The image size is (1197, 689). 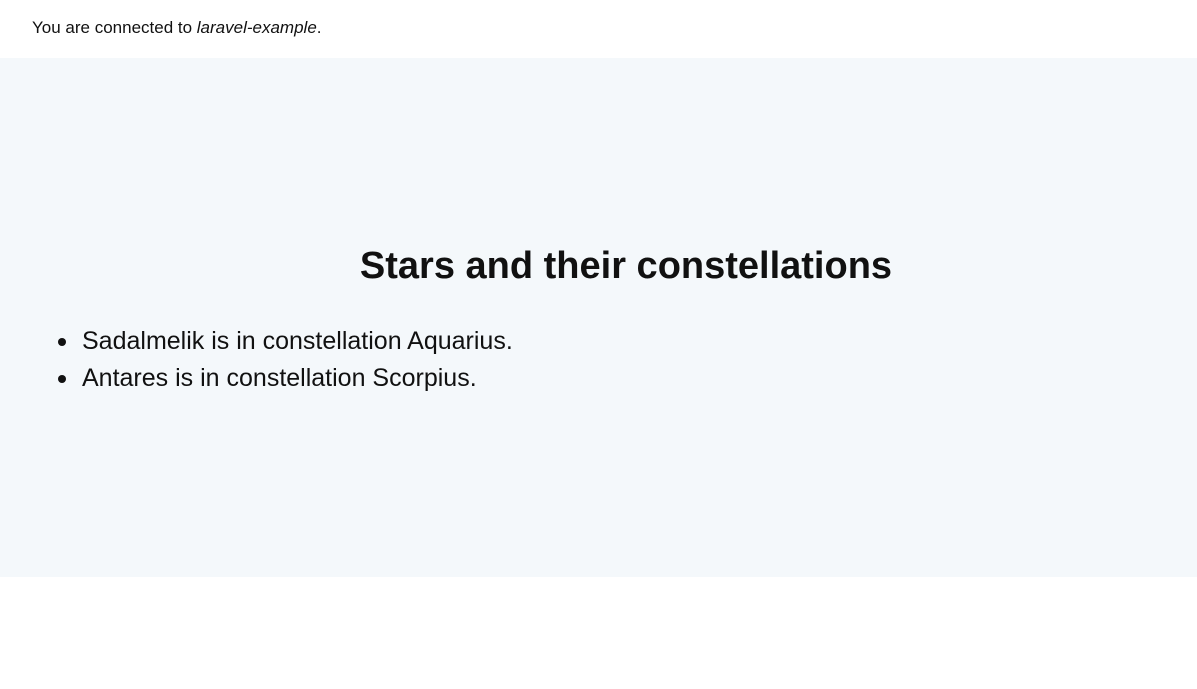 What do you see at coordinates (598, 29) in the screenshot?
I see `topbar: You are connected to laravel-example.` at bounding box center [598, 29].